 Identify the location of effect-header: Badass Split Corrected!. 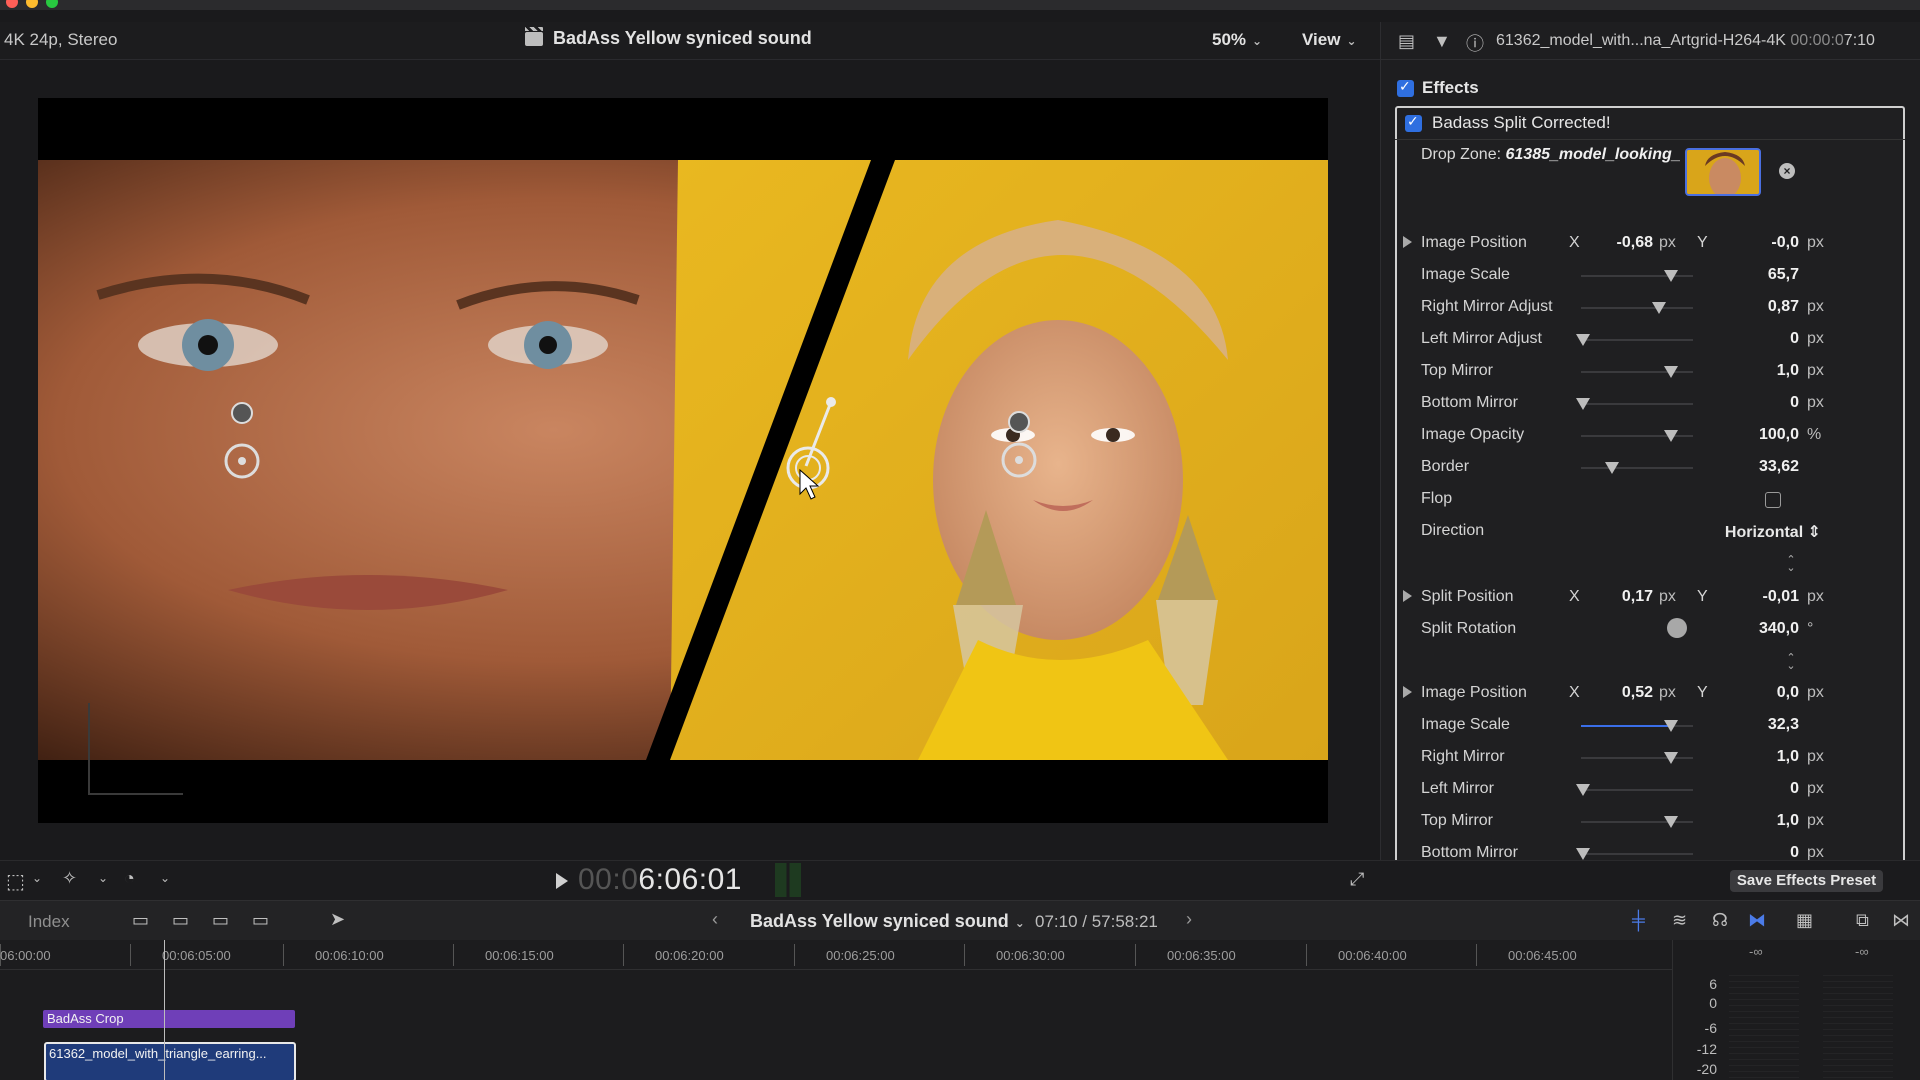
(1650, 123).